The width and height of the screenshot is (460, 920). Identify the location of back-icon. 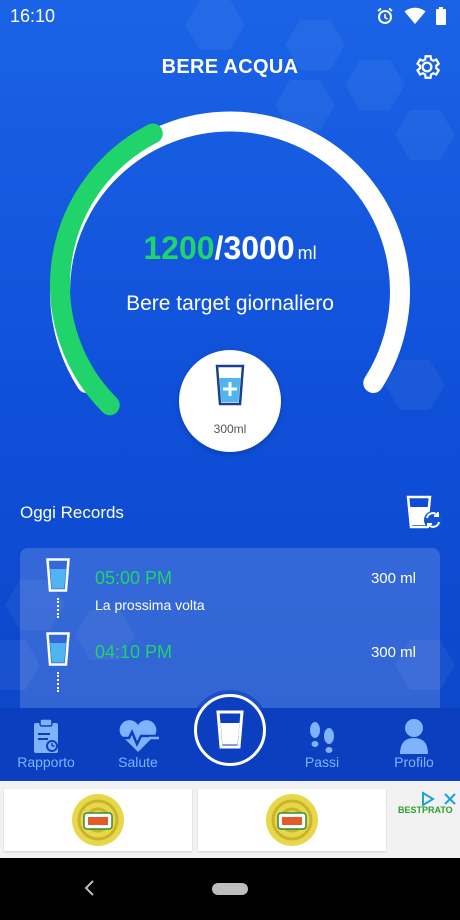
(90, 888).